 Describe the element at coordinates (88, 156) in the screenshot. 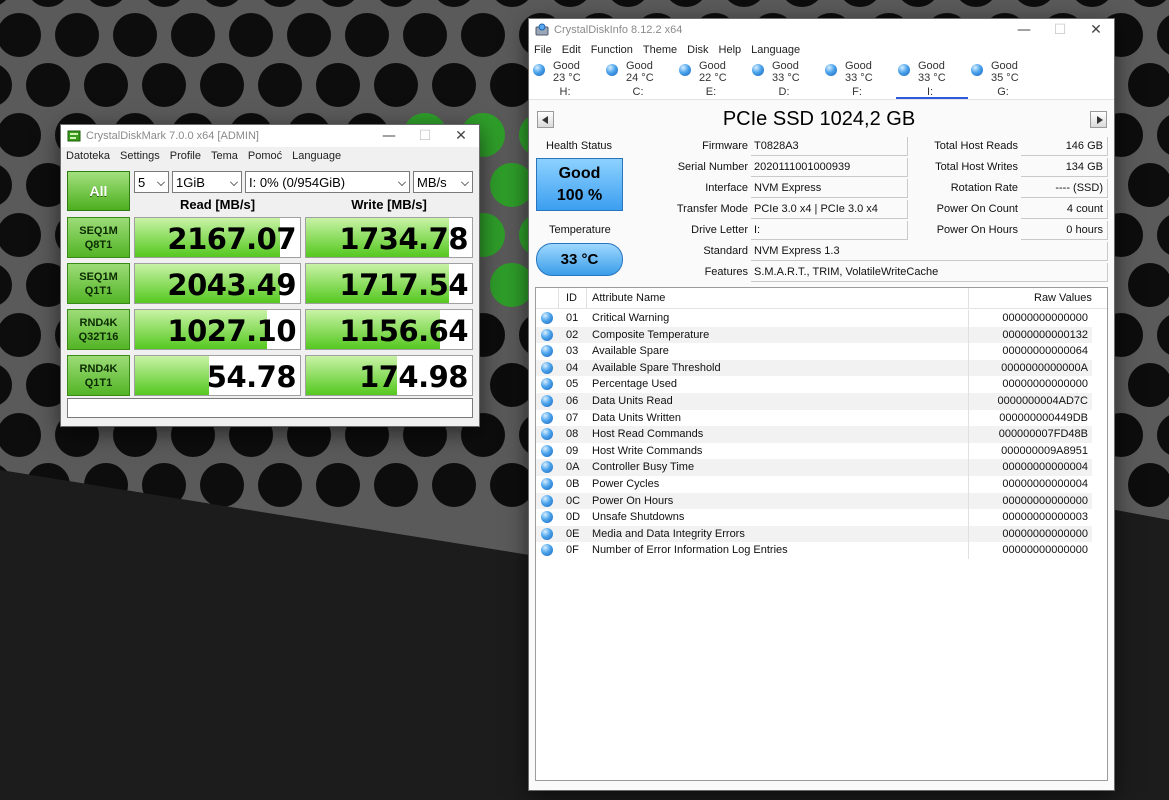

I see `menu-datoteka: Datoteka` at that location.